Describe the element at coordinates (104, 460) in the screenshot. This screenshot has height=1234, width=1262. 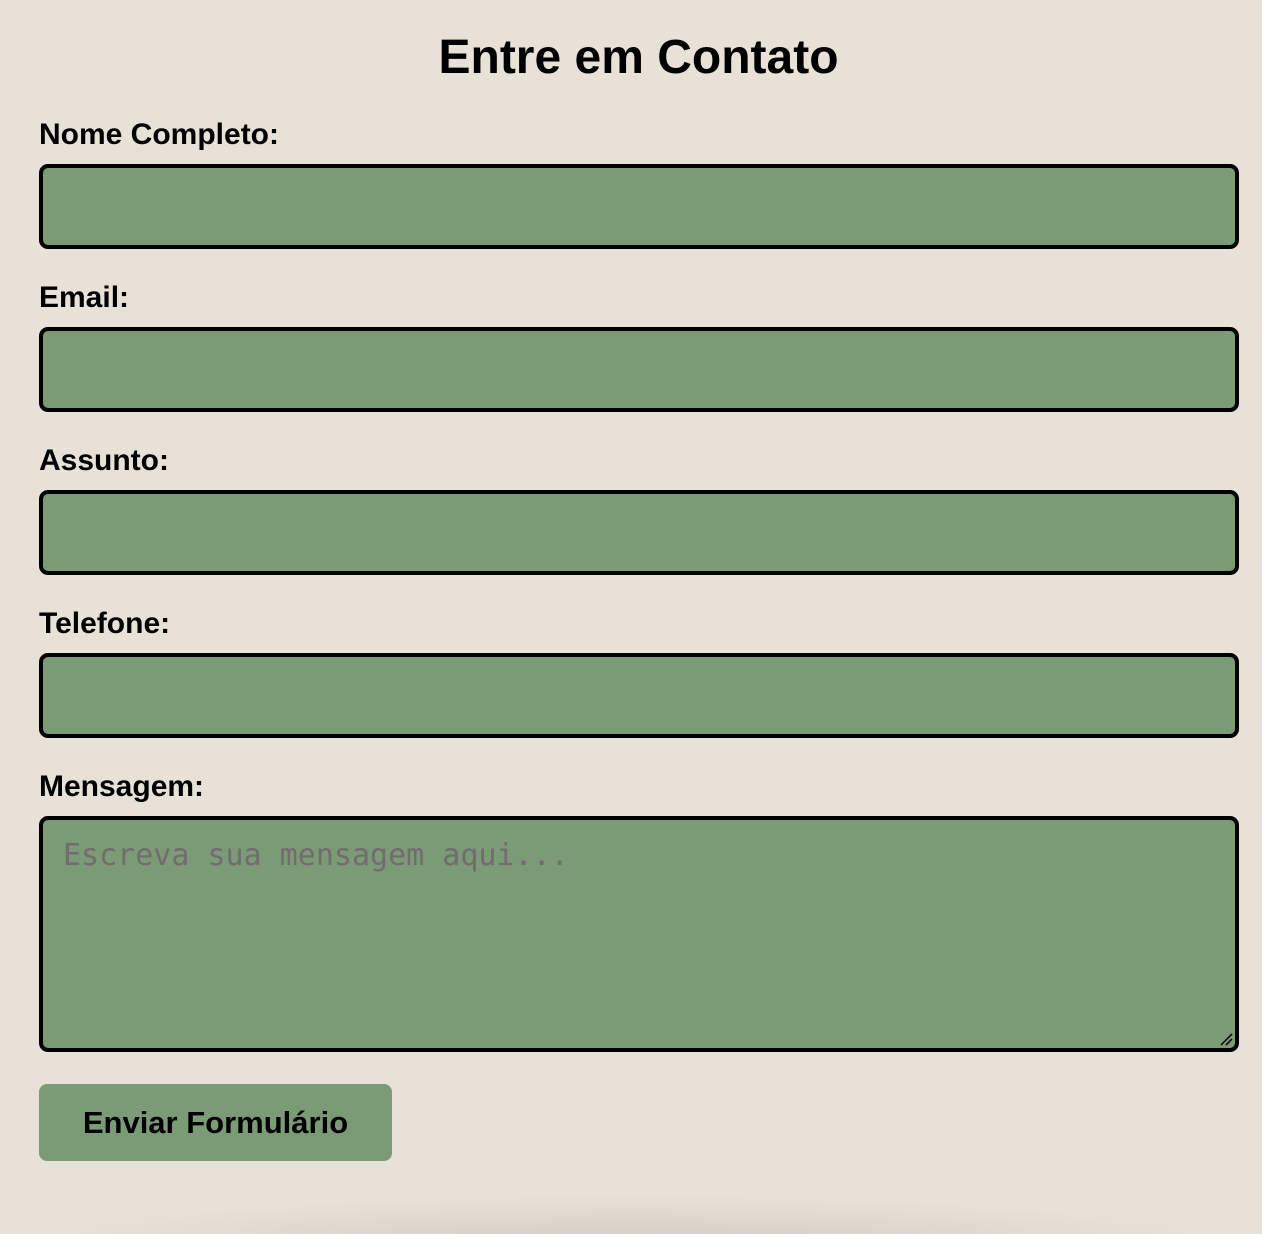
I see `subject-label: Assunto:` at that location.